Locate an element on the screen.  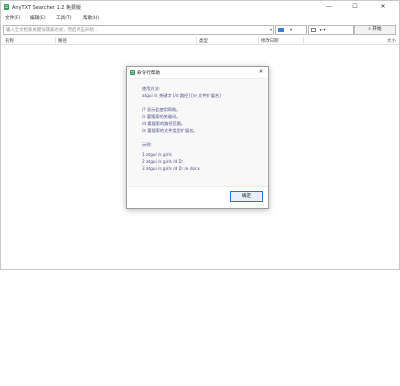
file-type-select: ▾ is located at coordinates (291, 30).